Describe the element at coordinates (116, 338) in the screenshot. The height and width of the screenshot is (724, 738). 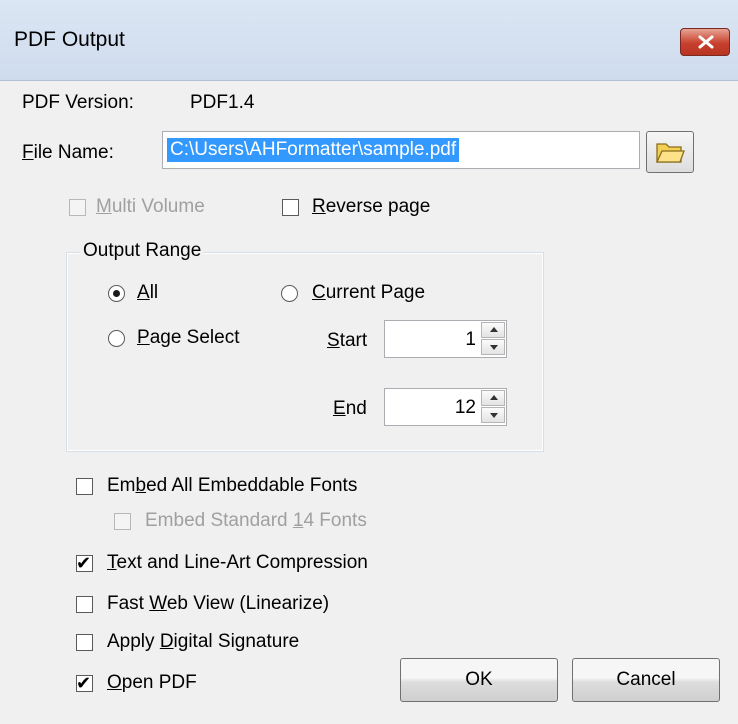
I see `page-select-radio` at that location.